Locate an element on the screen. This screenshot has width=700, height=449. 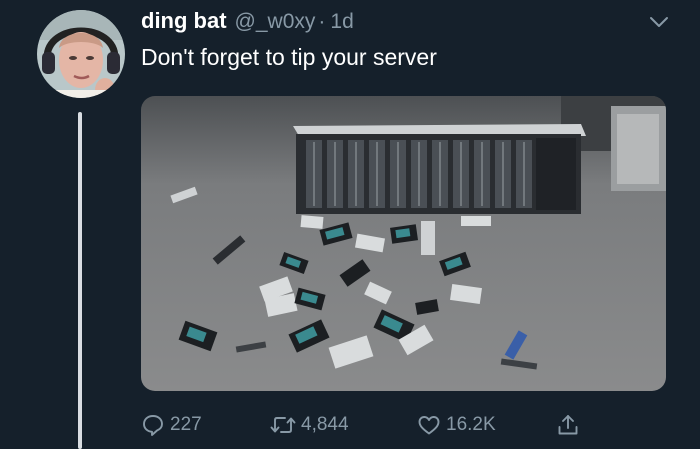
reply-bubble-icon is located at coordinates (153, 425).